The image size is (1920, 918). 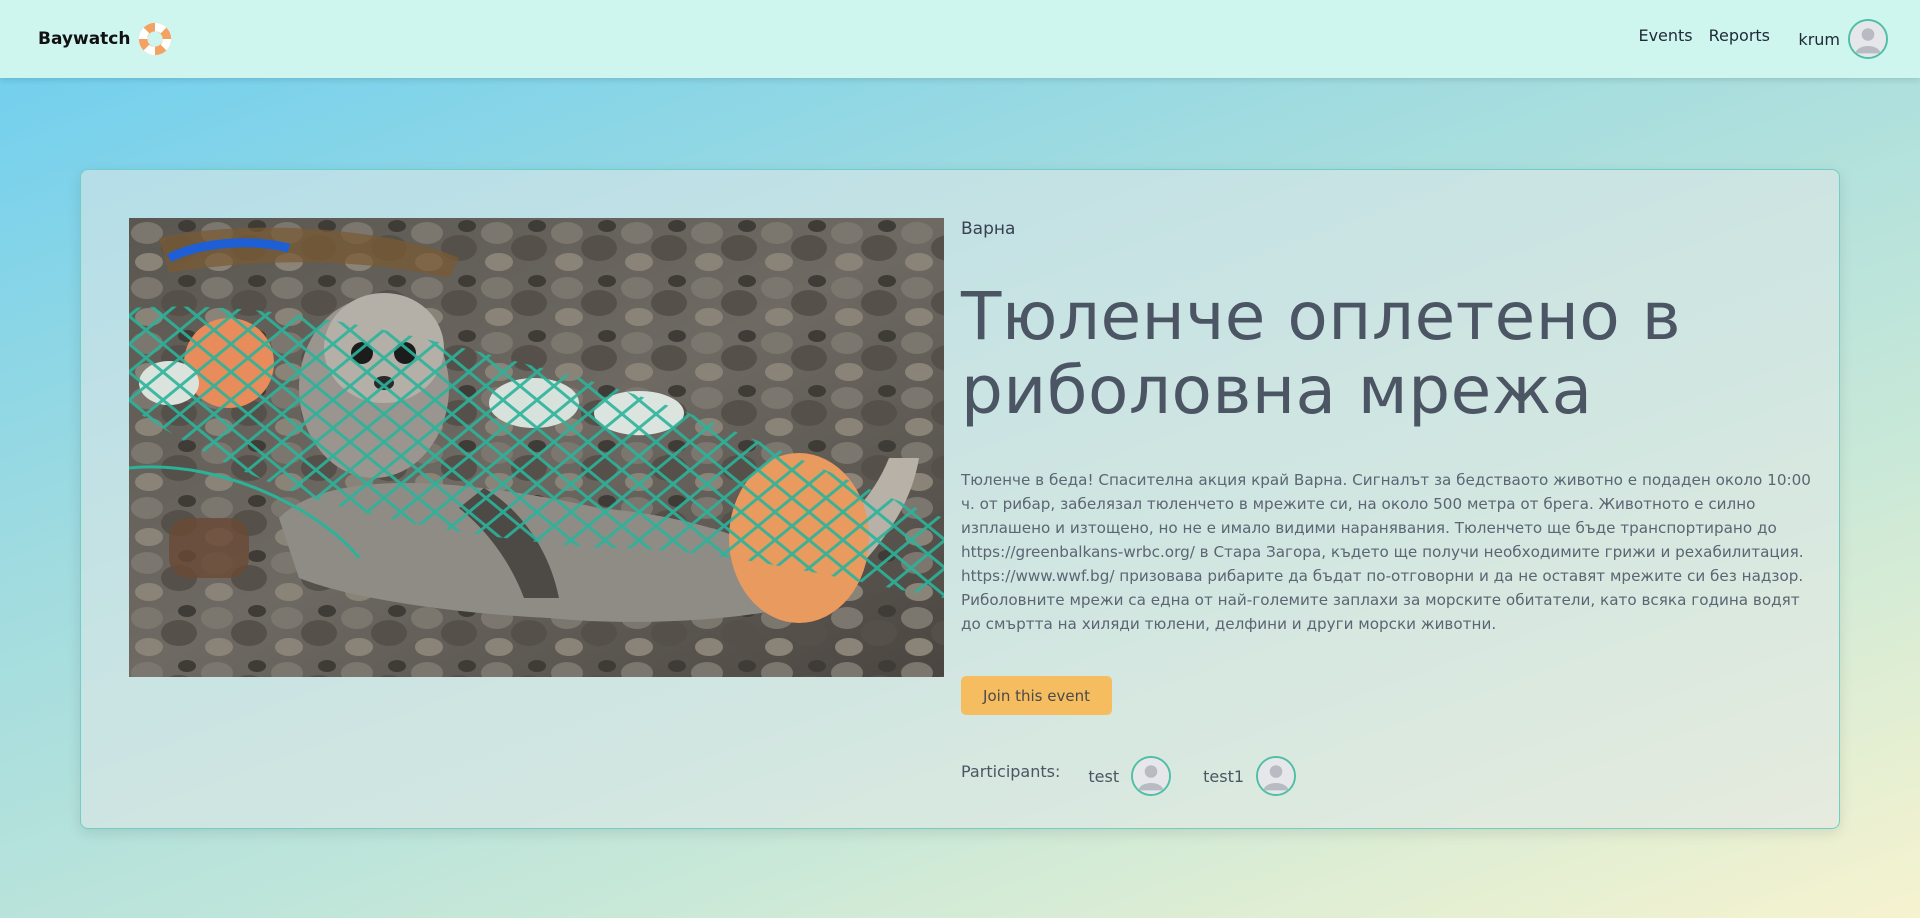 I want to click on nav-link-reports: Reports, so click(x=1739, y=35).